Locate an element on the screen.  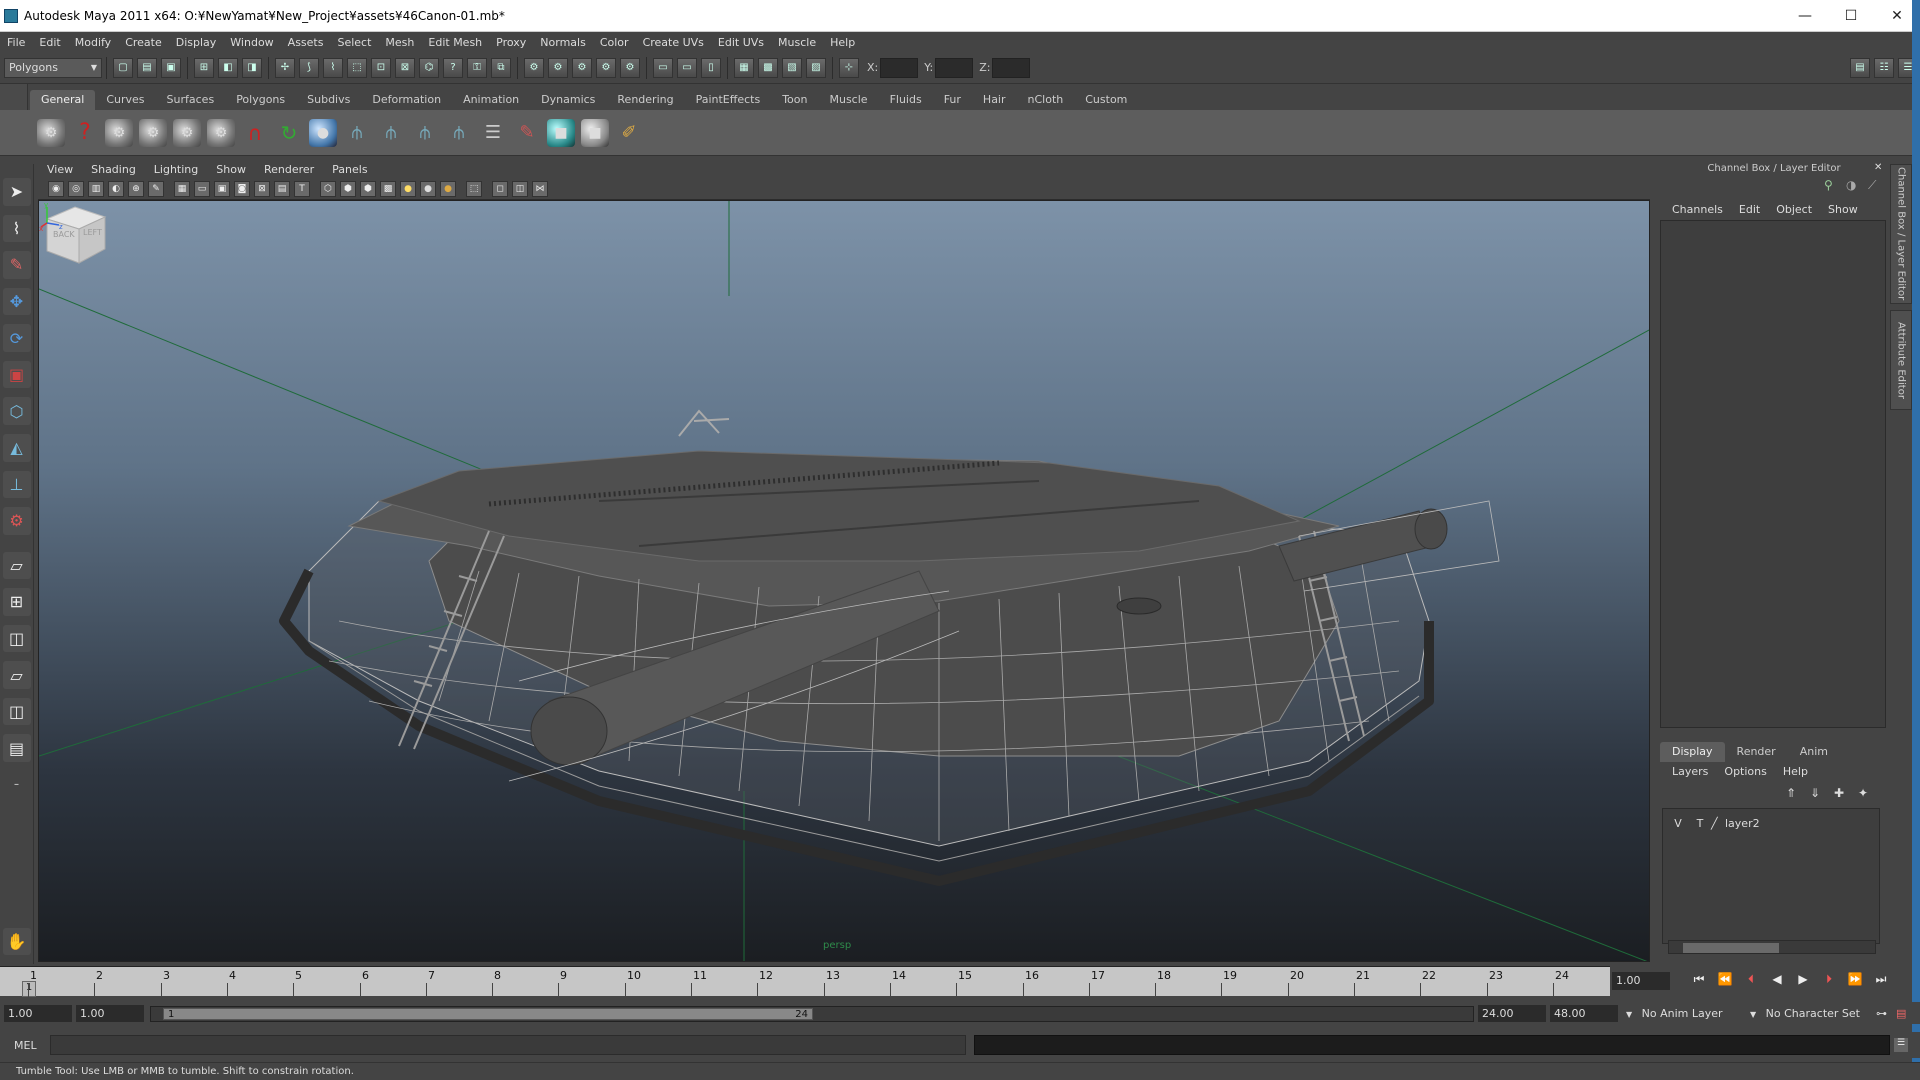
menu-file: File is located at coordinates (16, 42).